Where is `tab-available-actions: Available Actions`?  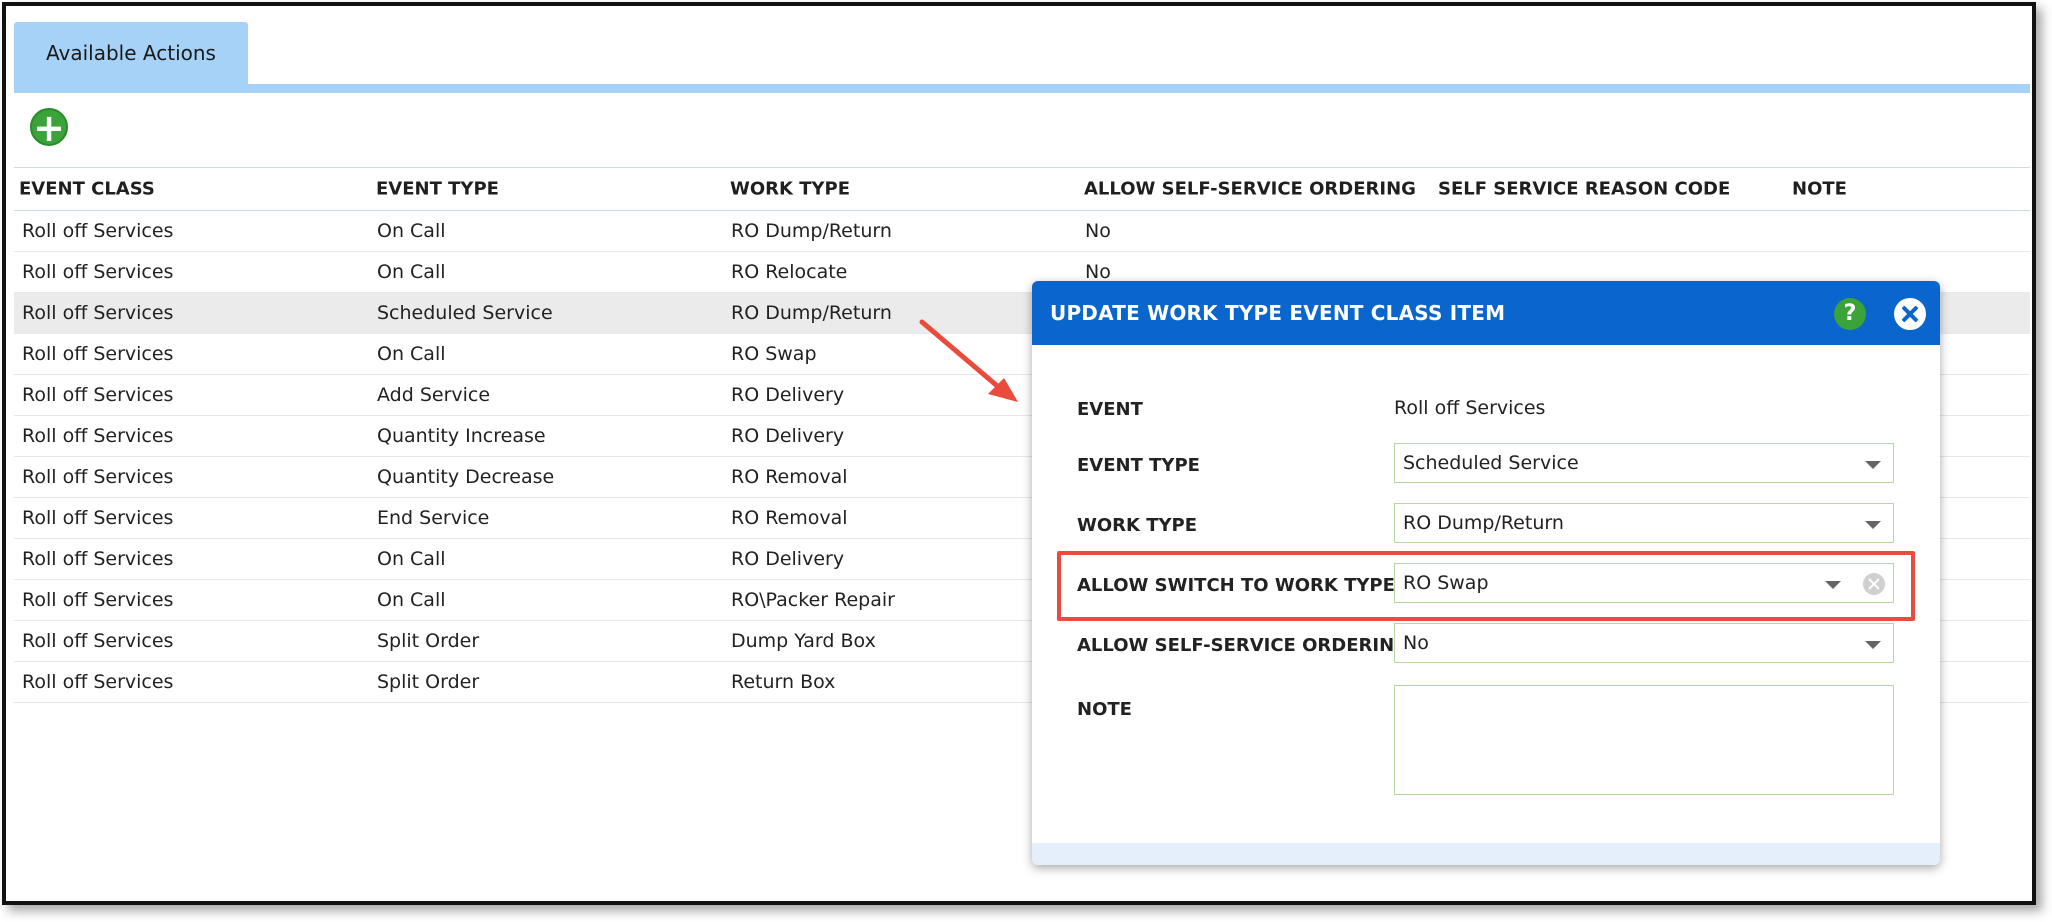
tab-available-actions: Available Actions is located at coordinates (131, 53).